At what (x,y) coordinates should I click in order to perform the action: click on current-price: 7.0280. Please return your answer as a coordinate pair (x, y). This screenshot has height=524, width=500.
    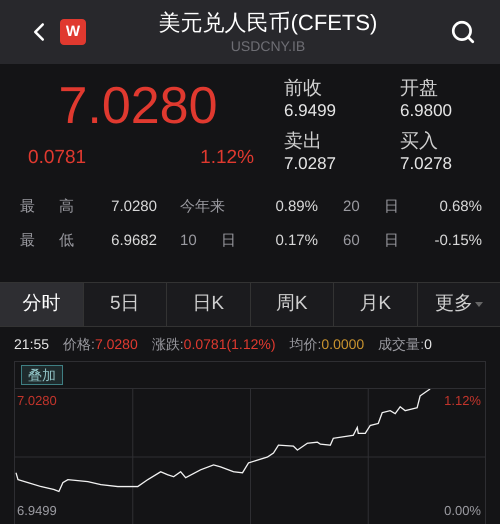
    Looking at the image, I should click on (137, 106).